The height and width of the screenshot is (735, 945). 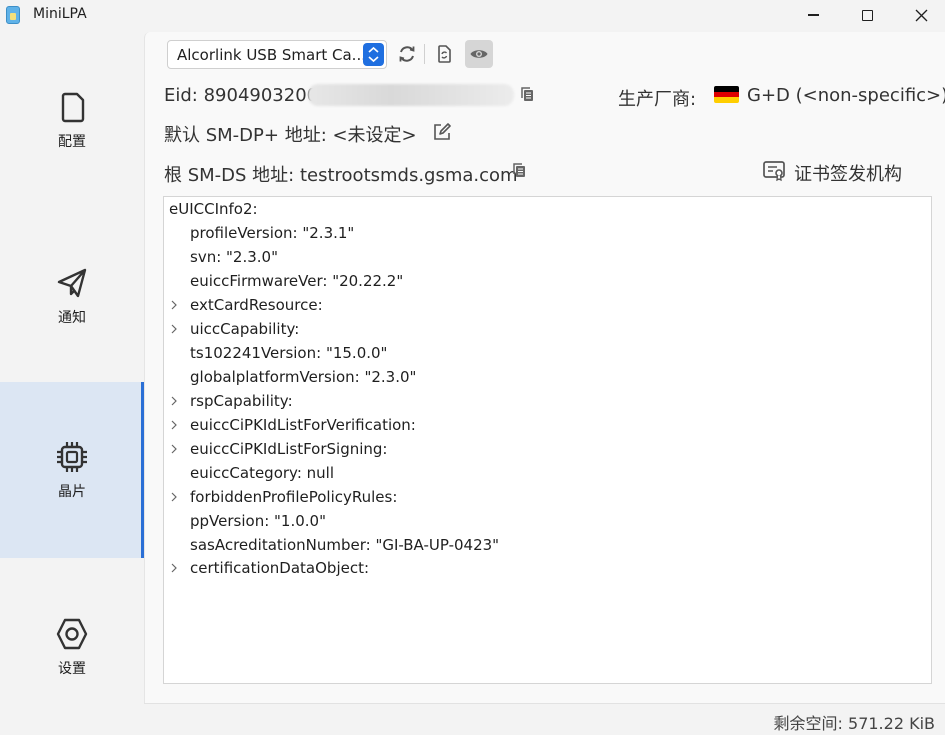 What do you see at coordinates (442, 132) in the screenshot?
I see `edit-icon` at bounding box center [442, 132].